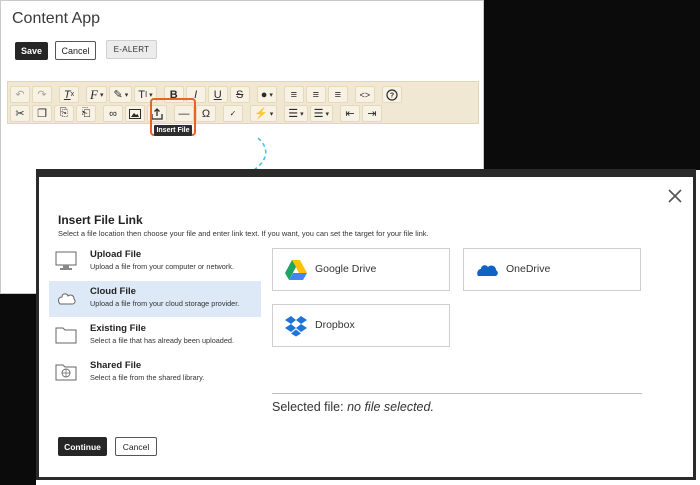  What do you see at coordinates (64, 113) in the screenshot?
I see `paste-icon: ⎘` at bounding box center [64, 113].